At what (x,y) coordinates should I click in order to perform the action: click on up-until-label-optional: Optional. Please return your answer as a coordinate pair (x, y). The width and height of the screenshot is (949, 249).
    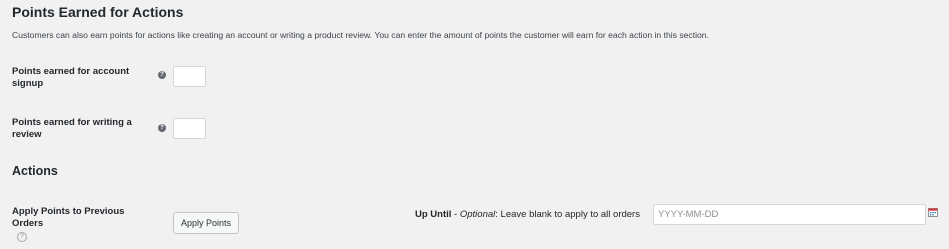
    Looking at the image, I should click on (477, 214).